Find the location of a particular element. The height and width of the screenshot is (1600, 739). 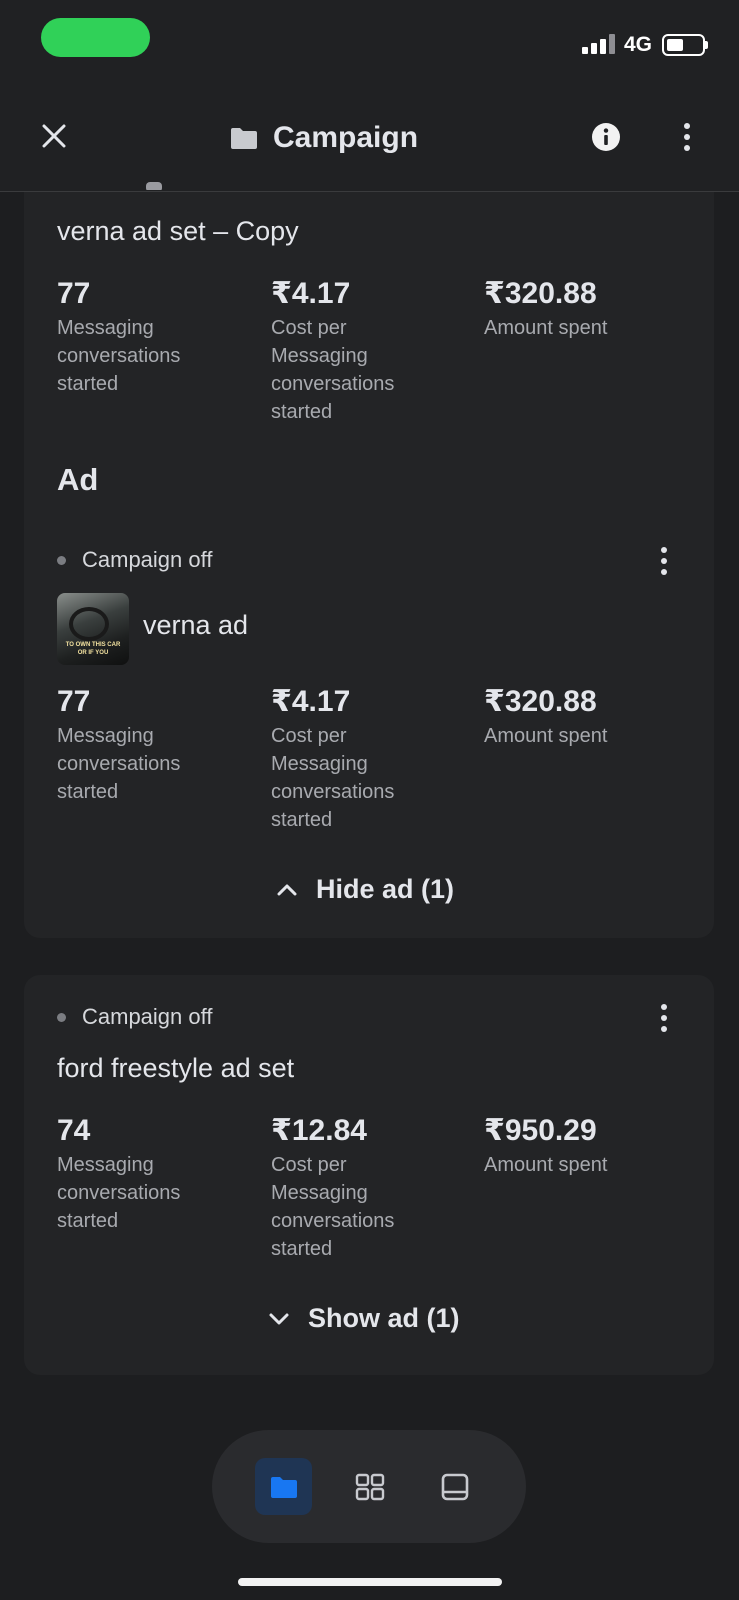

hide-ad-toggle: Hide ad (1) is located at coordinates (365, 889).